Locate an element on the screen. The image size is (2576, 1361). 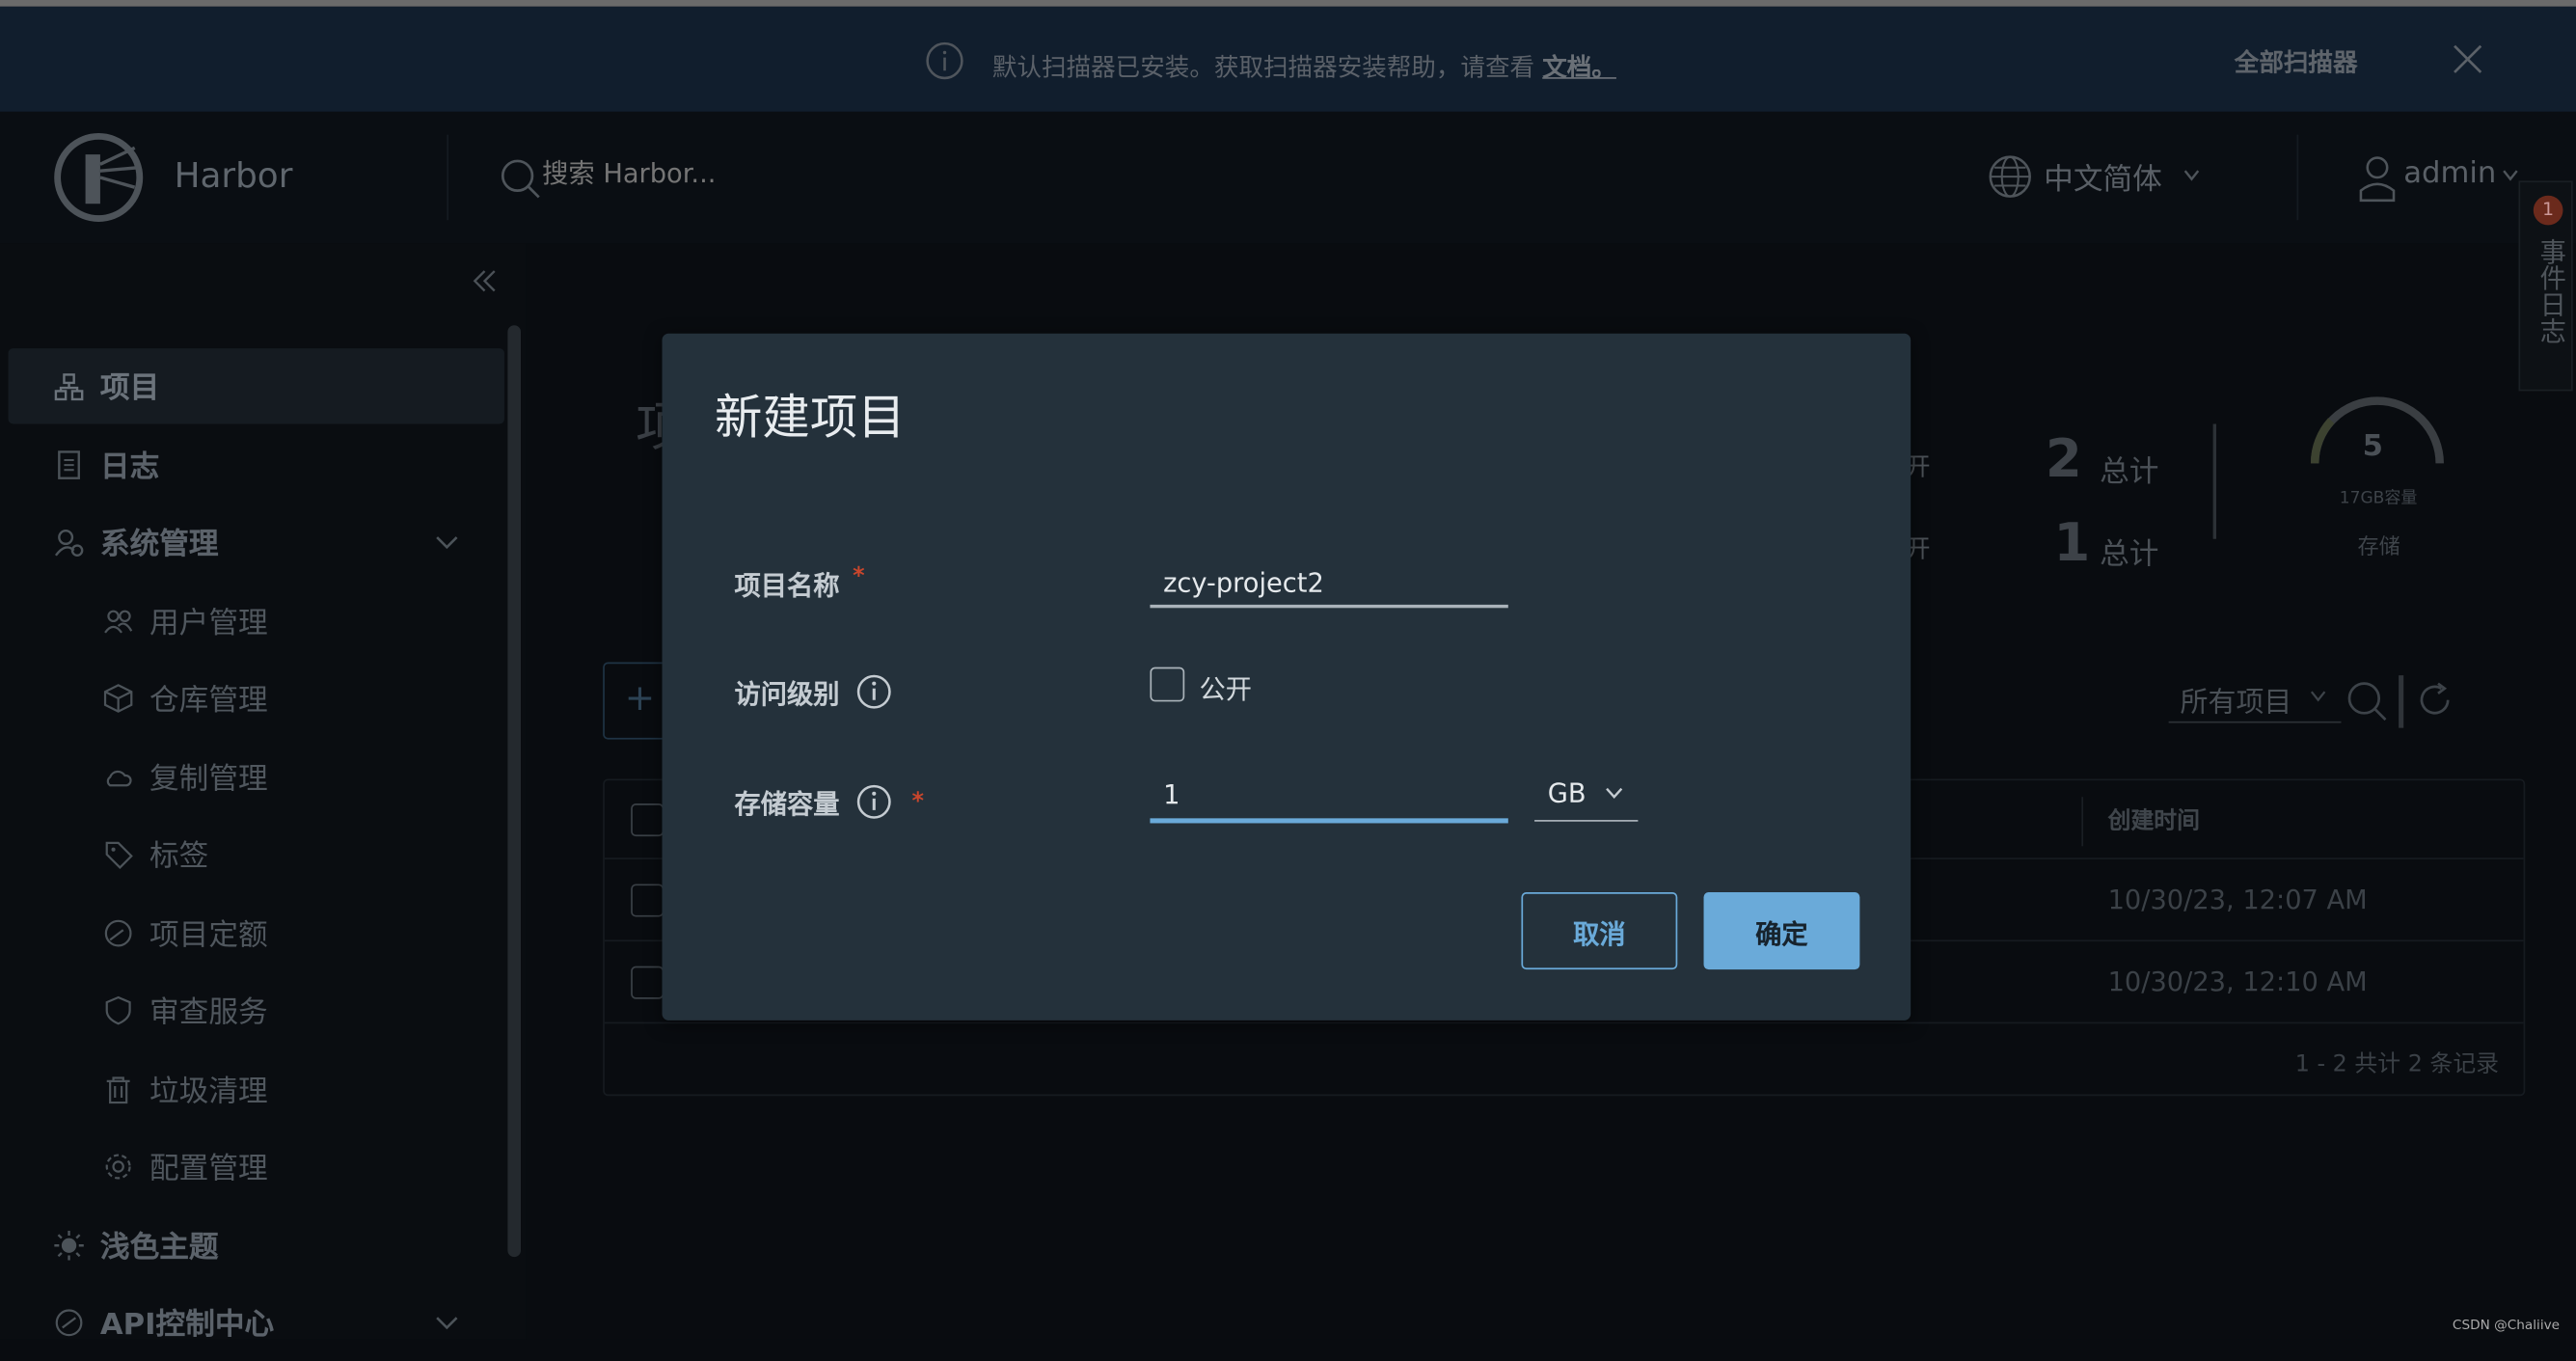
sidebar-item-11: 浅色主题 is located at coordinates (256, 1244).